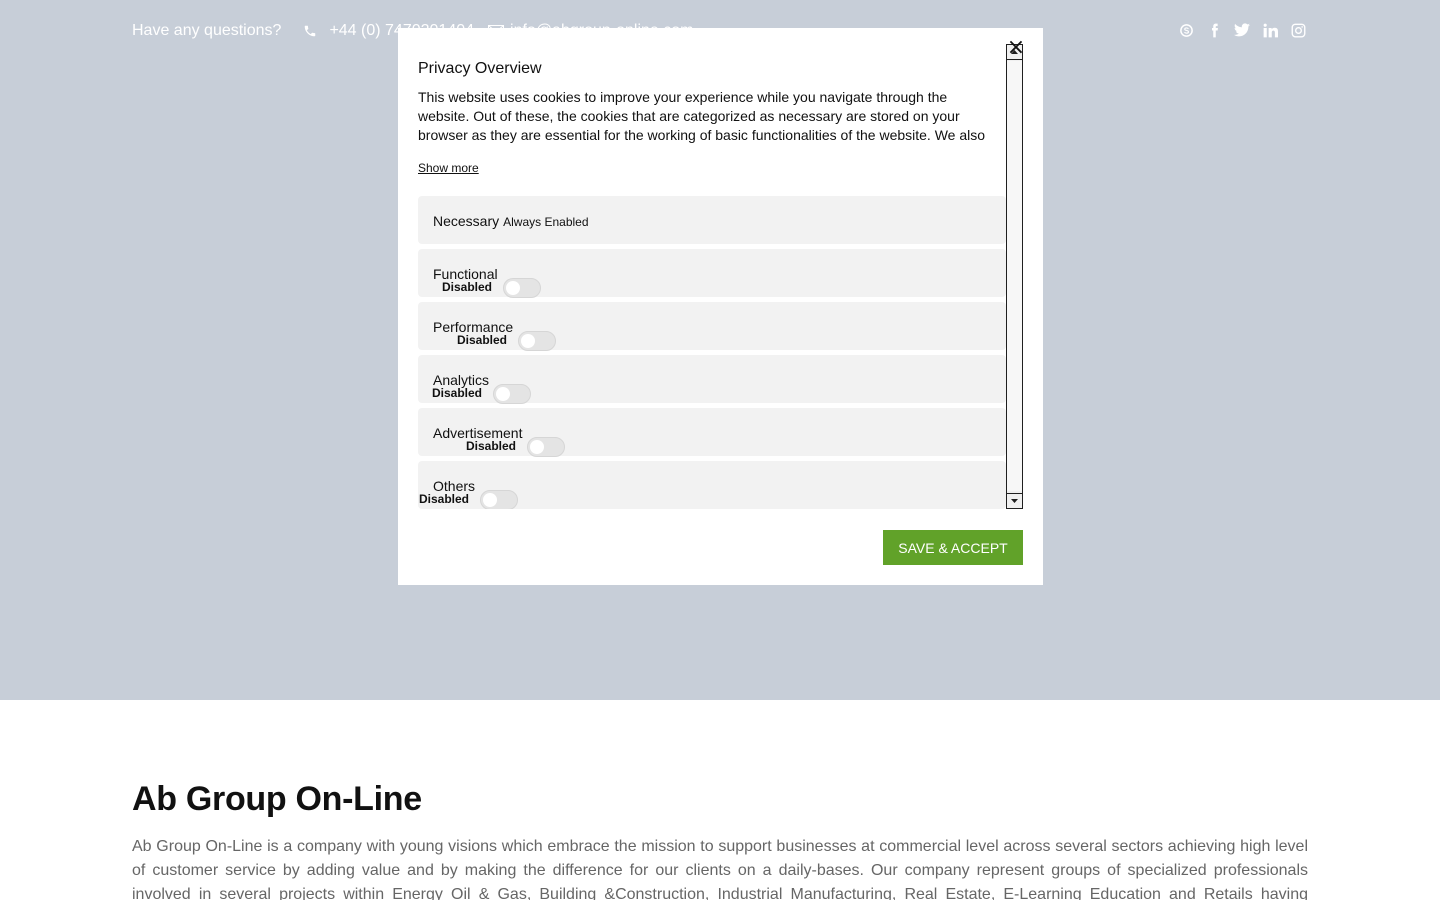 This screenshot has height=900, width=1440. What do you see at coordinates (310, 31) in the screenshot?
I see `phone-icon` at bounding box center [310, 31].